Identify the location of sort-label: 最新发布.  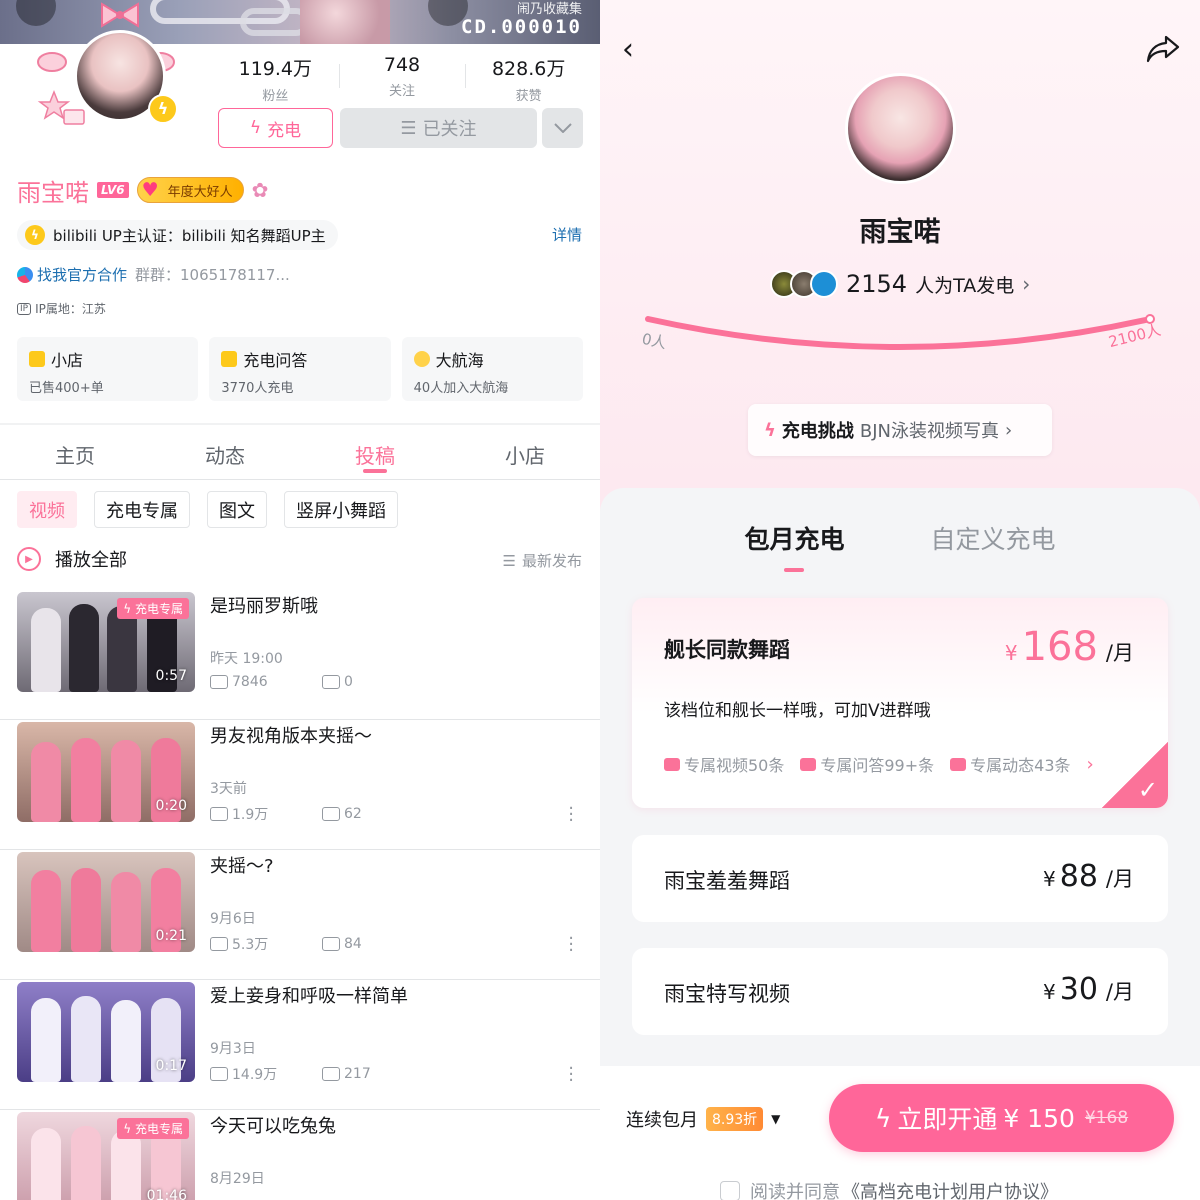
(551, 561).